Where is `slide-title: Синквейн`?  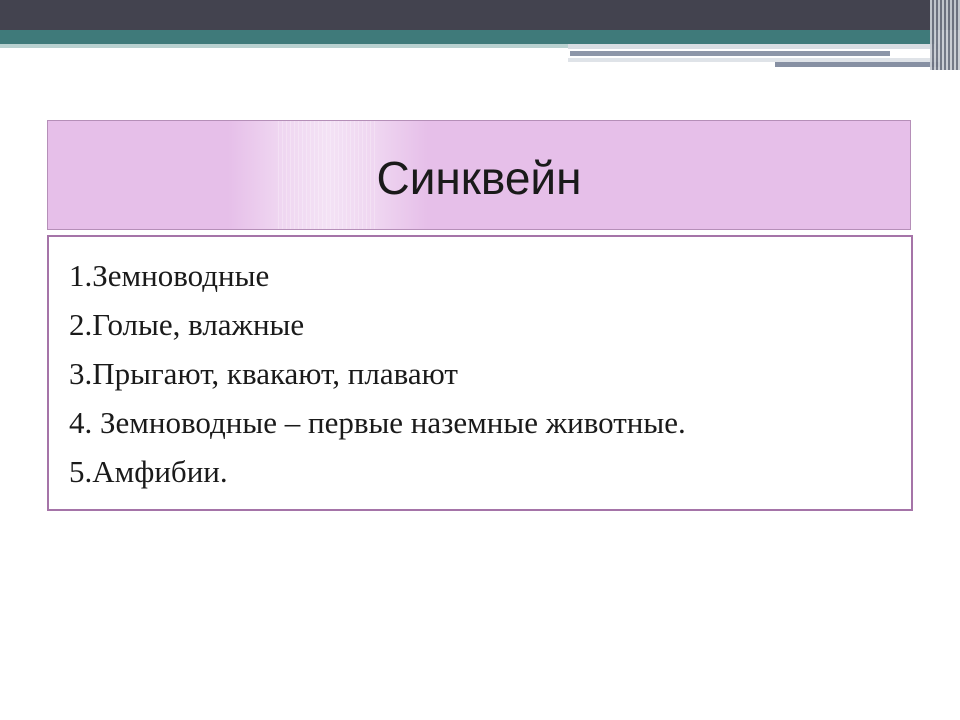
slide-title: Синквейн is located at coordinates (479, 178).